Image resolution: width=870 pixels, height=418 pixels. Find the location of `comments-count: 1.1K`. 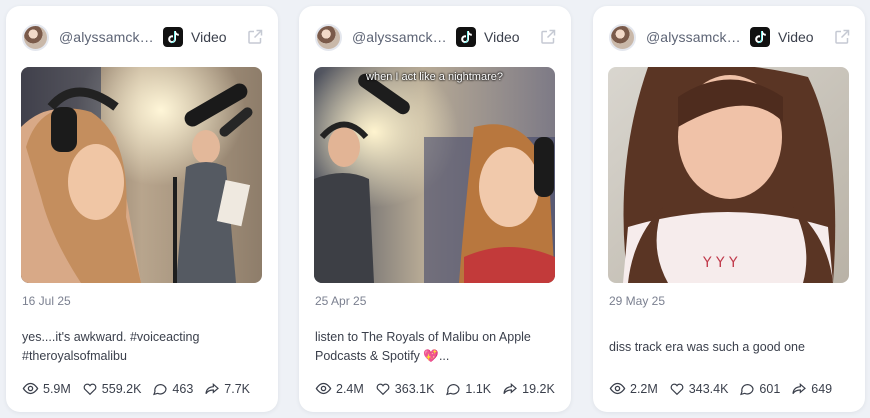

comments-count: 1.1K is located at coordinates (478, 388).